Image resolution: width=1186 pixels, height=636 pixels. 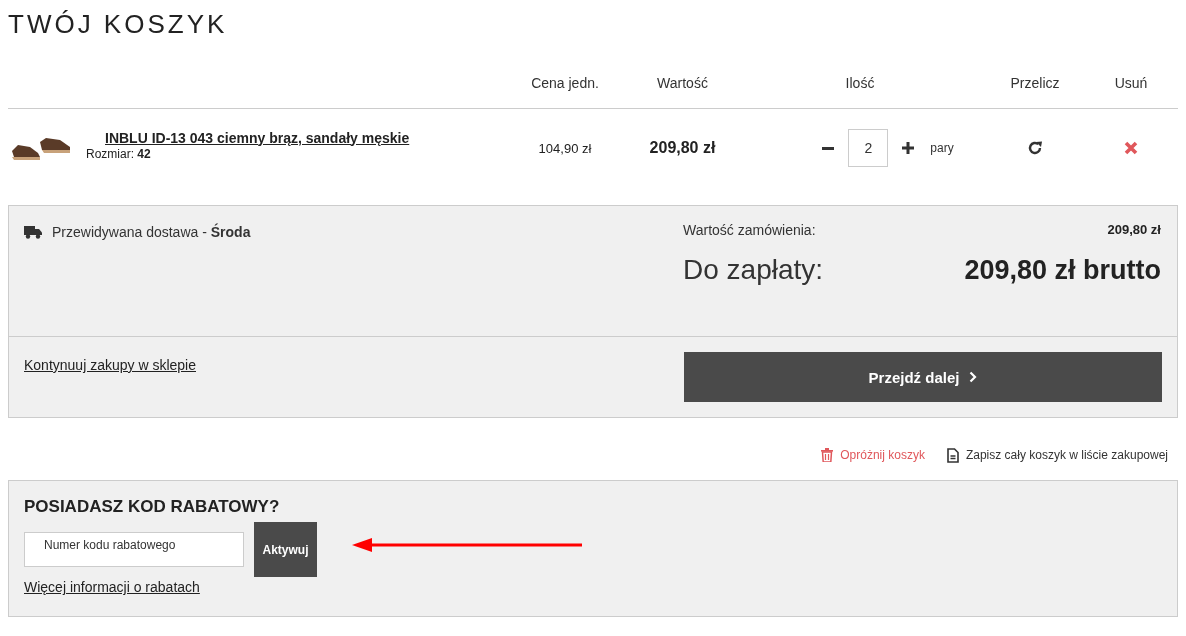 I want to click on column-header: Usuń, so click(x=1131, y=83).